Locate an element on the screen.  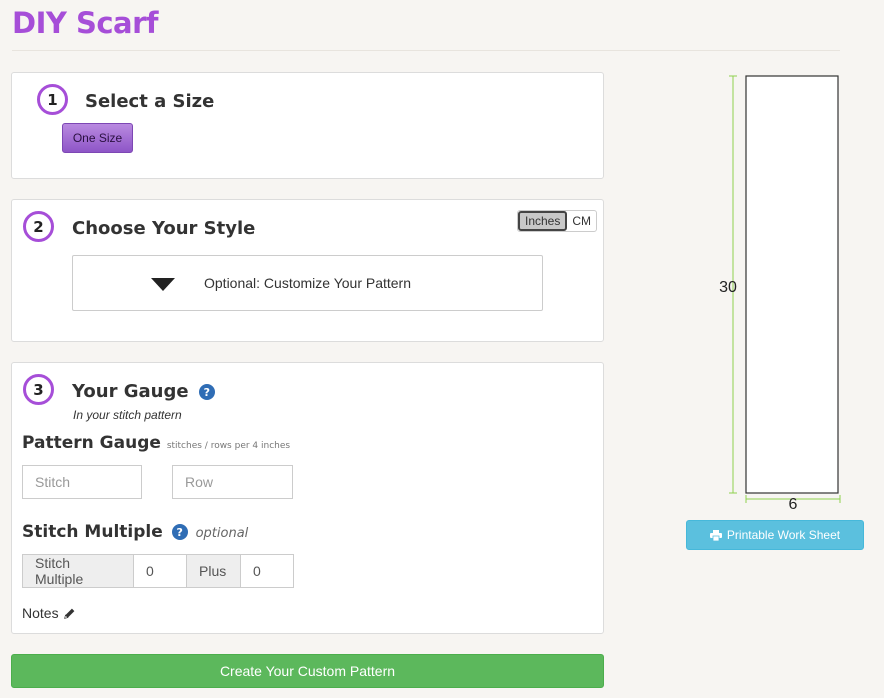
cm-button: CM is located at coordinates (581, 221).